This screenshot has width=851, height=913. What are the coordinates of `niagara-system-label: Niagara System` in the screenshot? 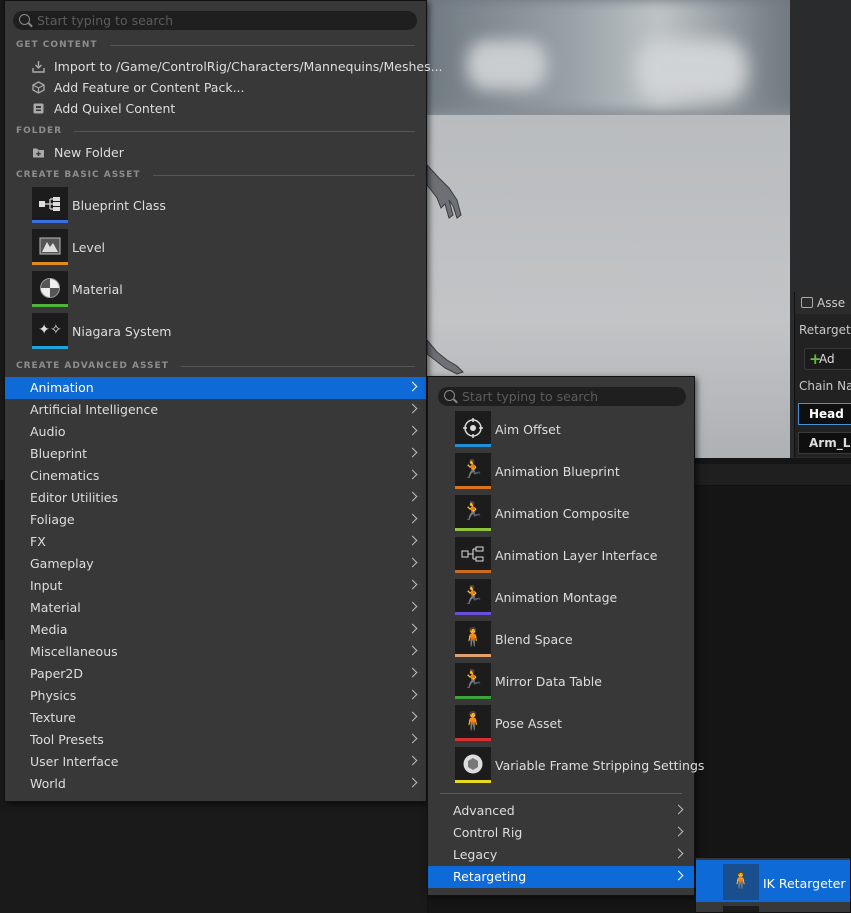 It's located at (122, 331).